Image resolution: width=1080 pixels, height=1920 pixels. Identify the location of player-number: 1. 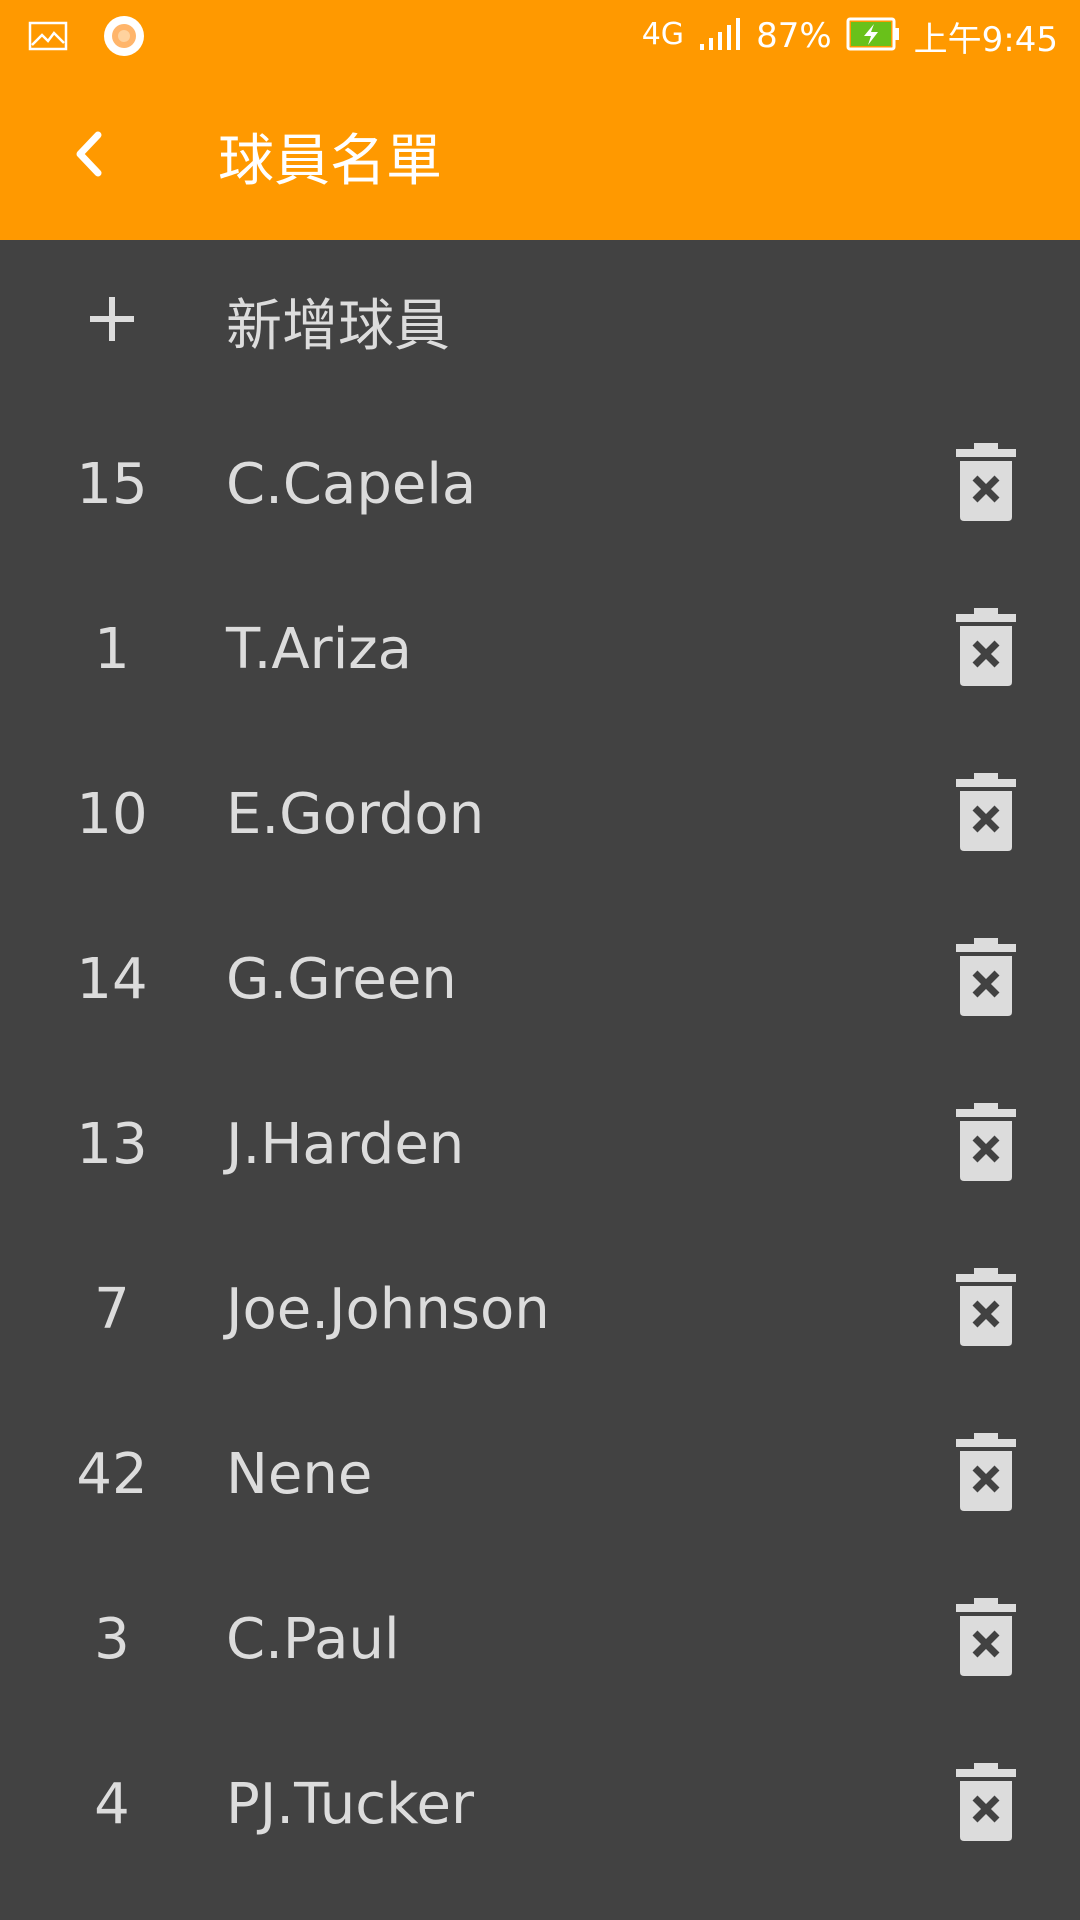
(112, 649).